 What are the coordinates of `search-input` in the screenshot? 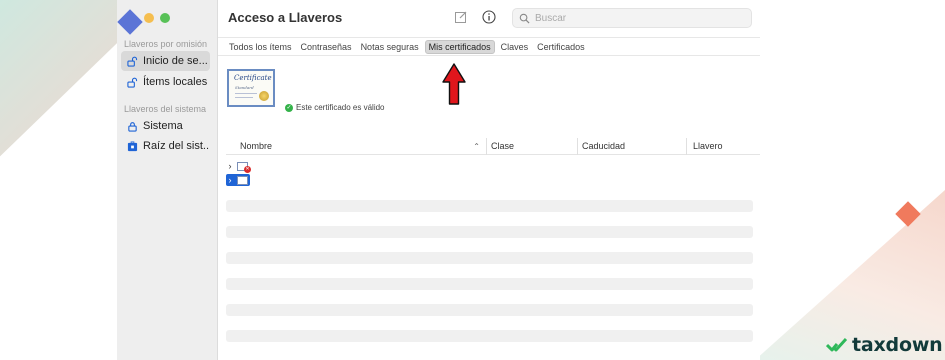 It's located at (635, 18).